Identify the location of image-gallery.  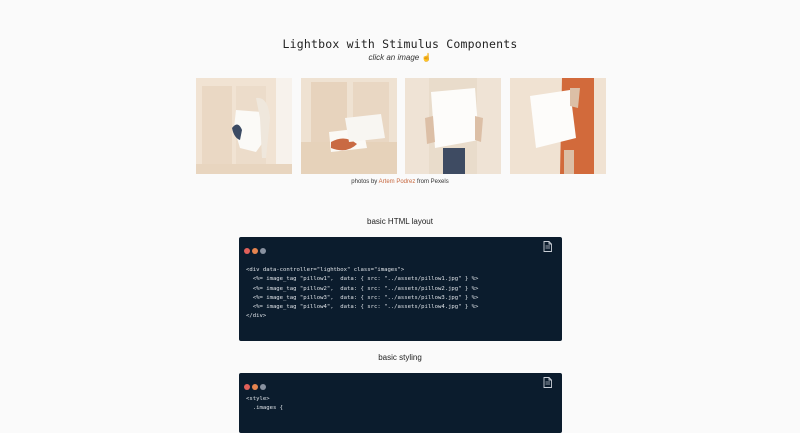
(401, 126).